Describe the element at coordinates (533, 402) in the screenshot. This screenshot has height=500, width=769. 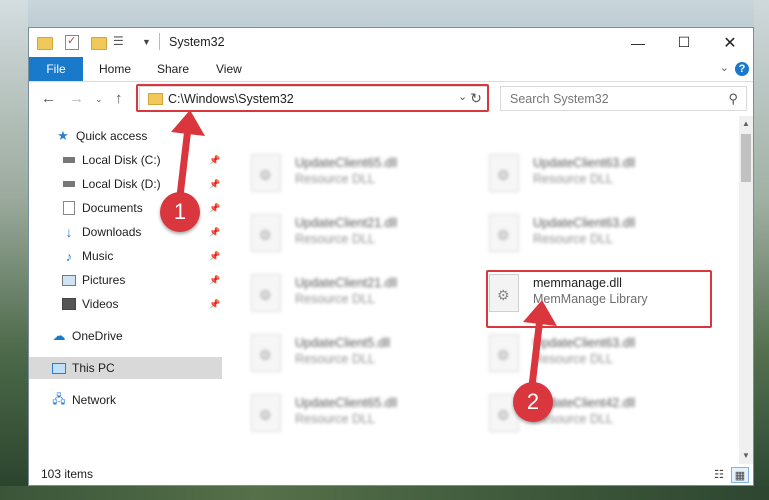
I see `callout-badge-2: 2` at that location.